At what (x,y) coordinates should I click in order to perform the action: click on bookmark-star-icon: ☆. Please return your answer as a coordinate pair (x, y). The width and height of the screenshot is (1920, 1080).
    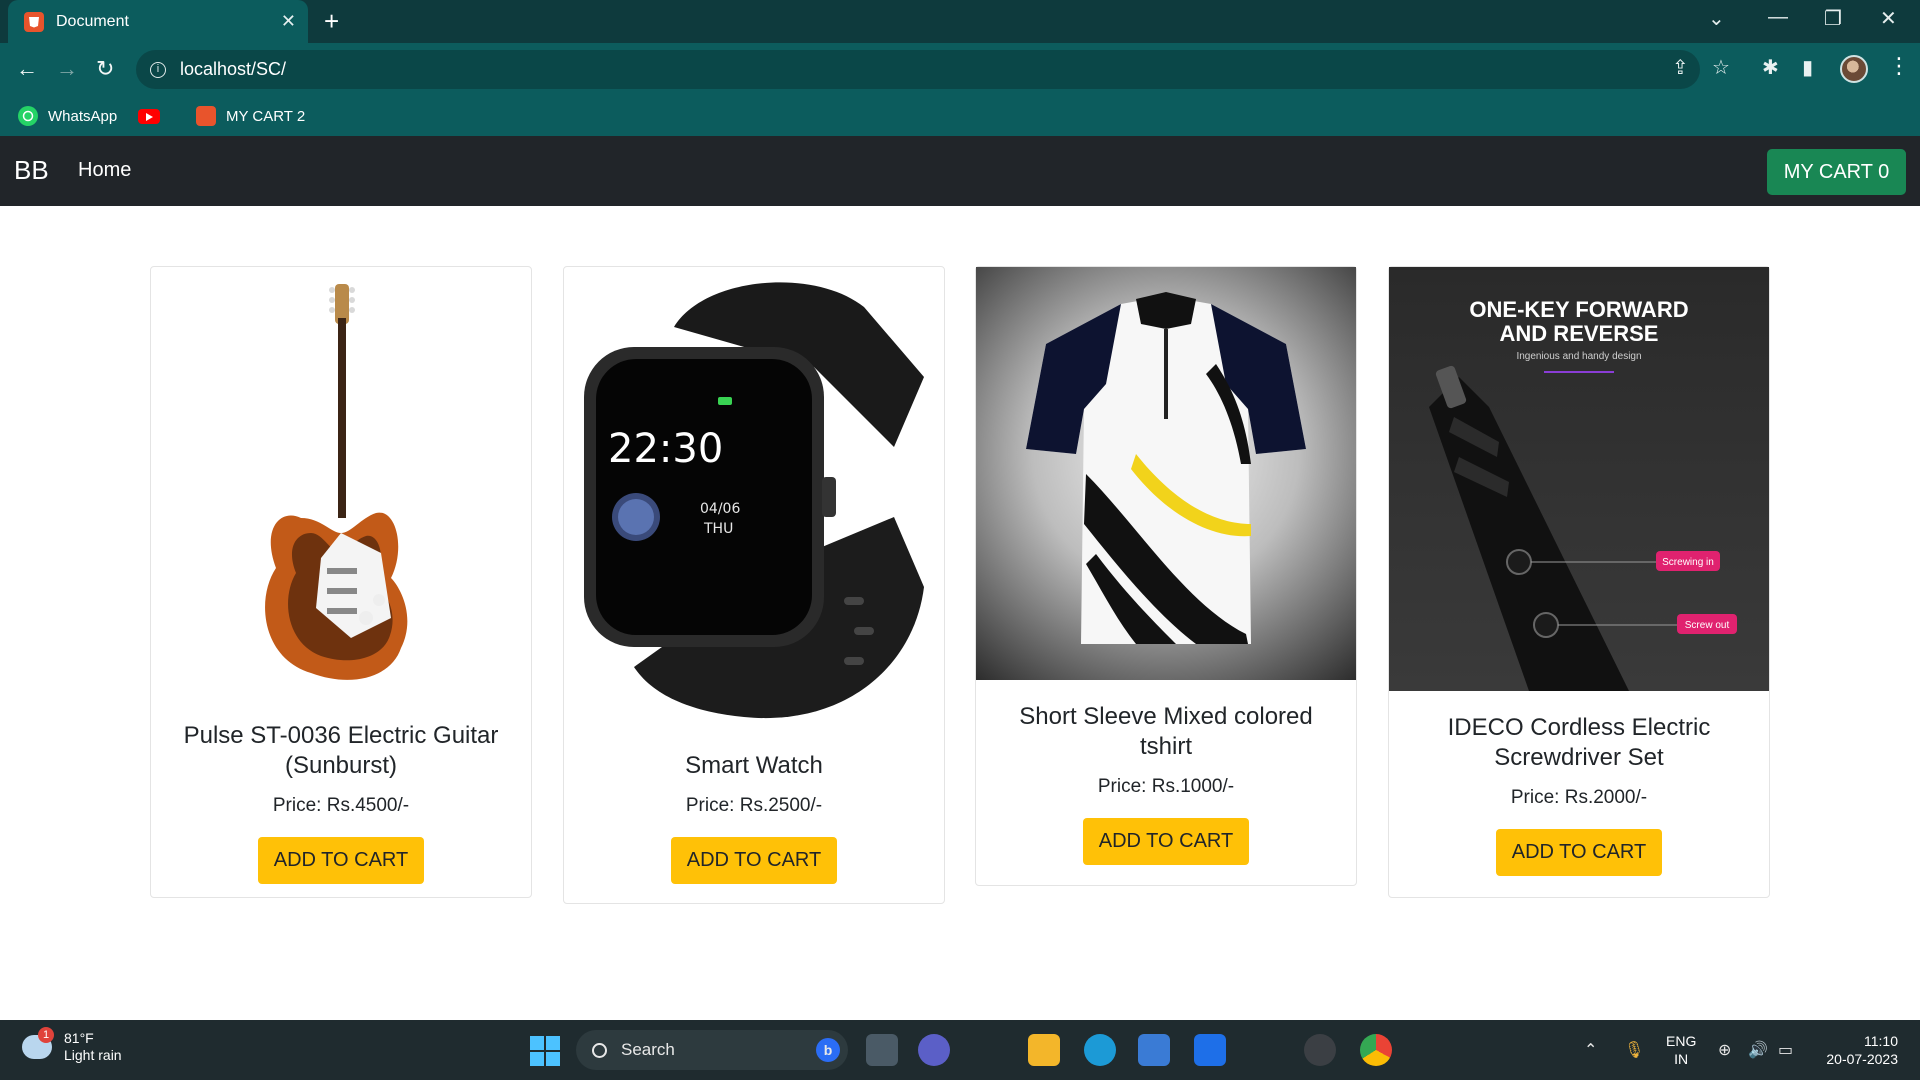
    Looking at the image, I should click on (1721, 67).